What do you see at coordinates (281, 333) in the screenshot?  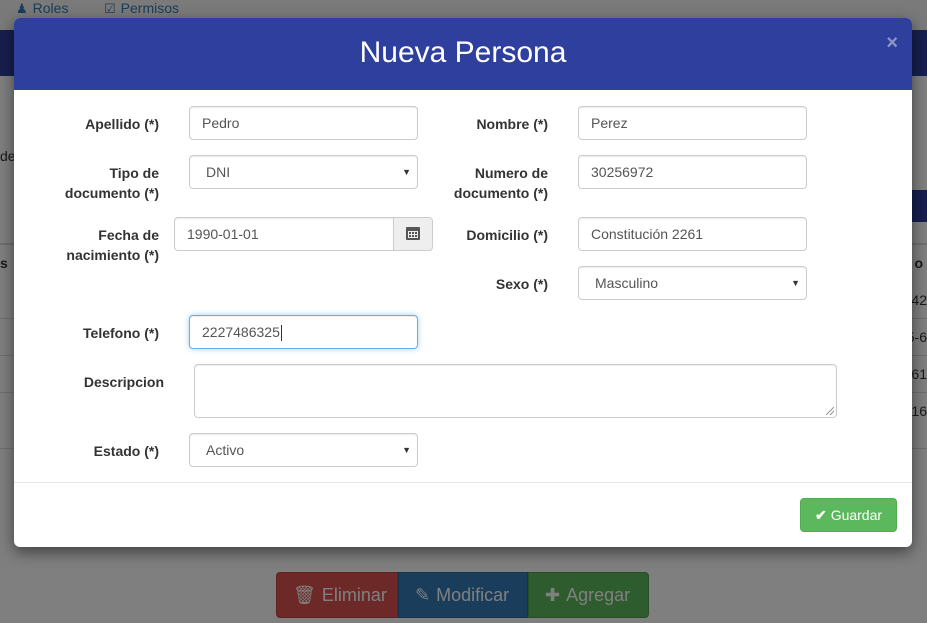 I see `text-cursor` at bounding box center [281, 333].